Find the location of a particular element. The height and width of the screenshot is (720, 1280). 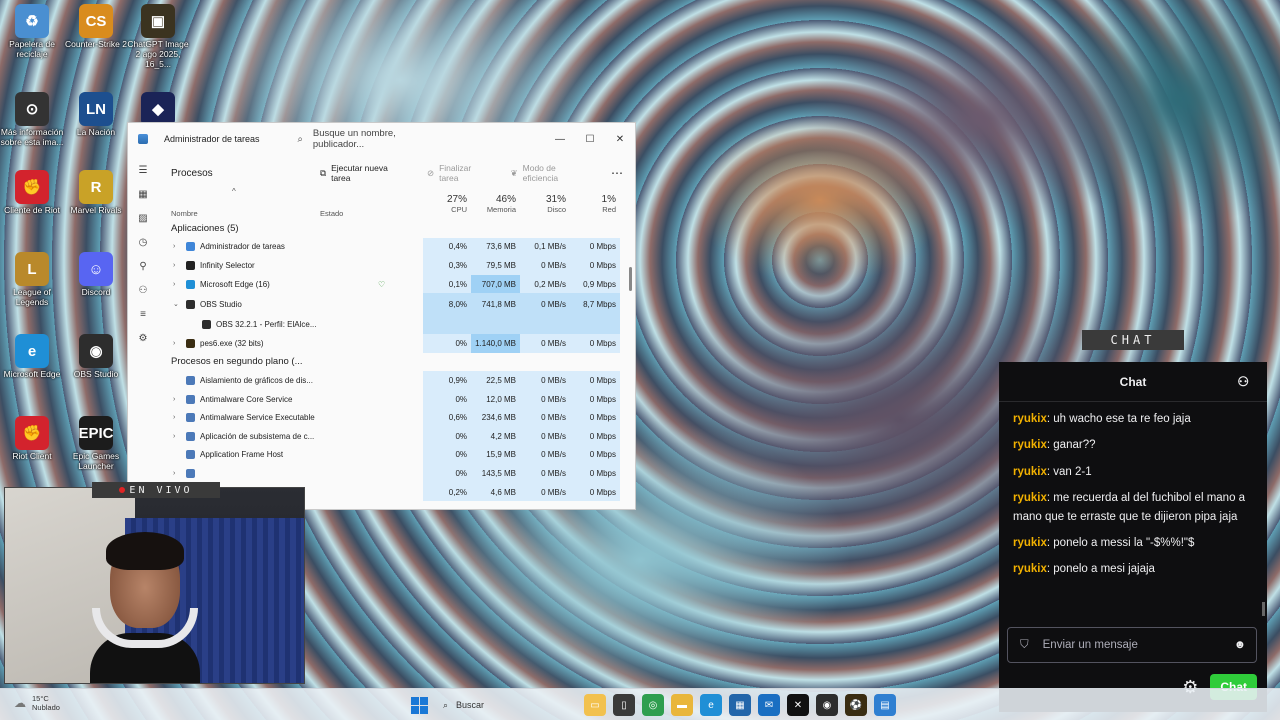

cpu-cell: 0,3% is located at coordinates (447, 265).